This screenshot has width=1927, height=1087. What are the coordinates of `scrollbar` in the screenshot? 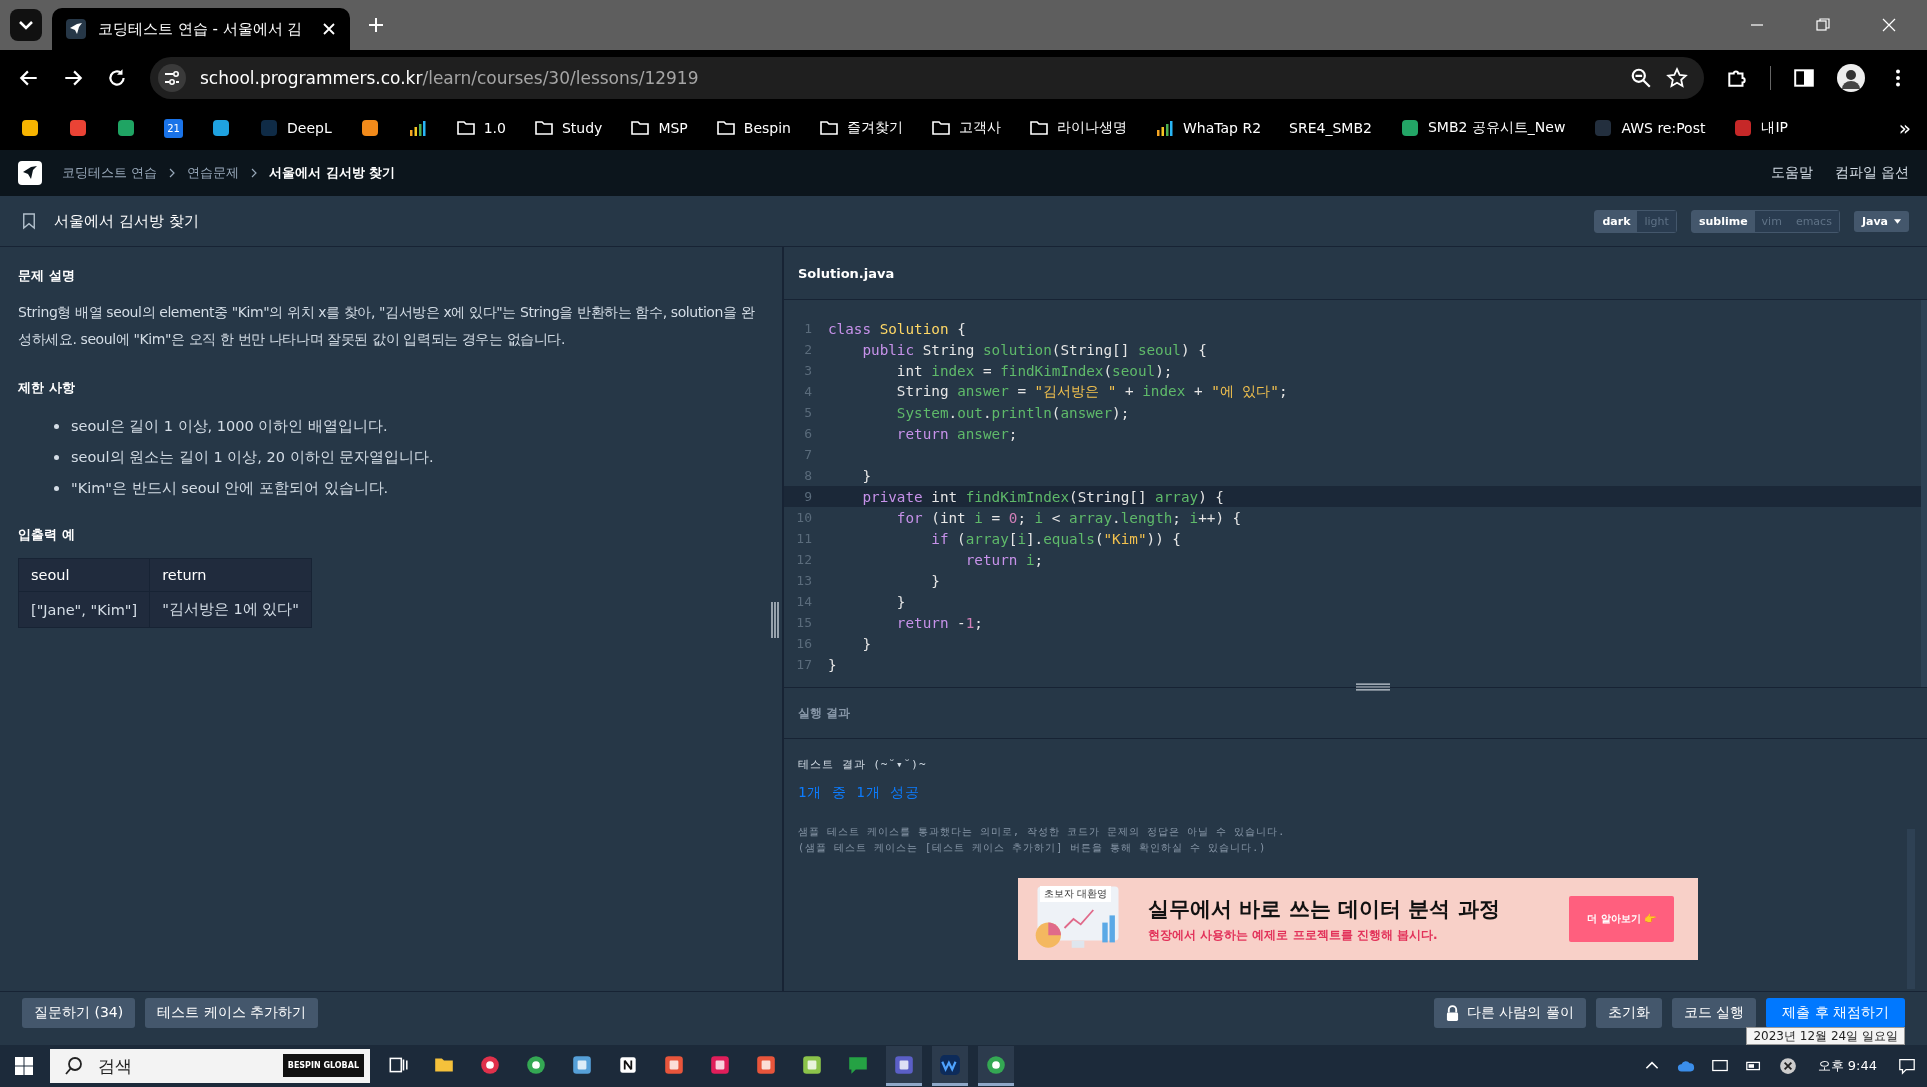 It's located at (1924, 493).